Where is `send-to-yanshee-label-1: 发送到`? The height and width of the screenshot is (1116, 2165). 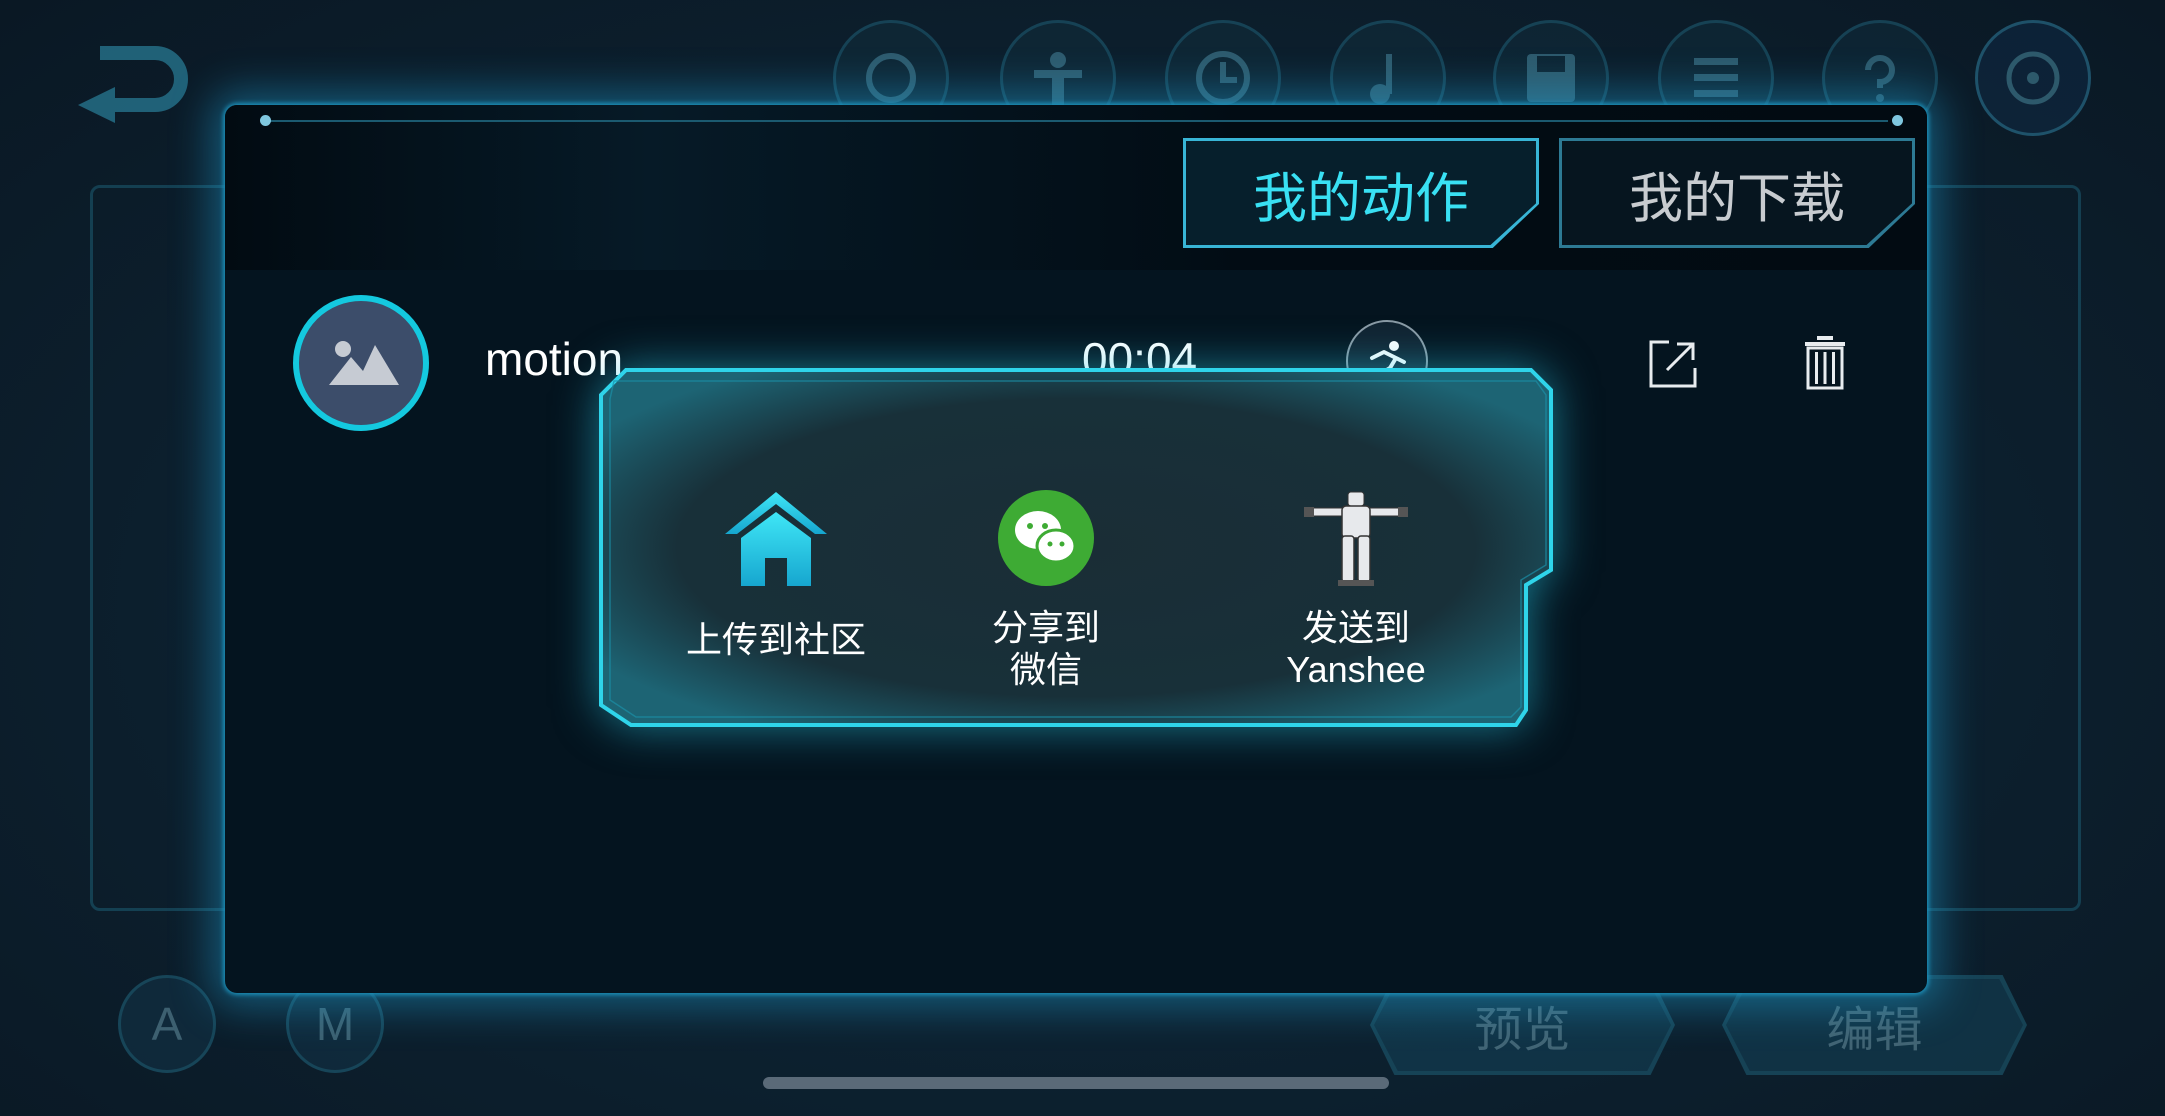 send-to-yanshee-label-1: 发送到 is located at coordinates (1355, 627).